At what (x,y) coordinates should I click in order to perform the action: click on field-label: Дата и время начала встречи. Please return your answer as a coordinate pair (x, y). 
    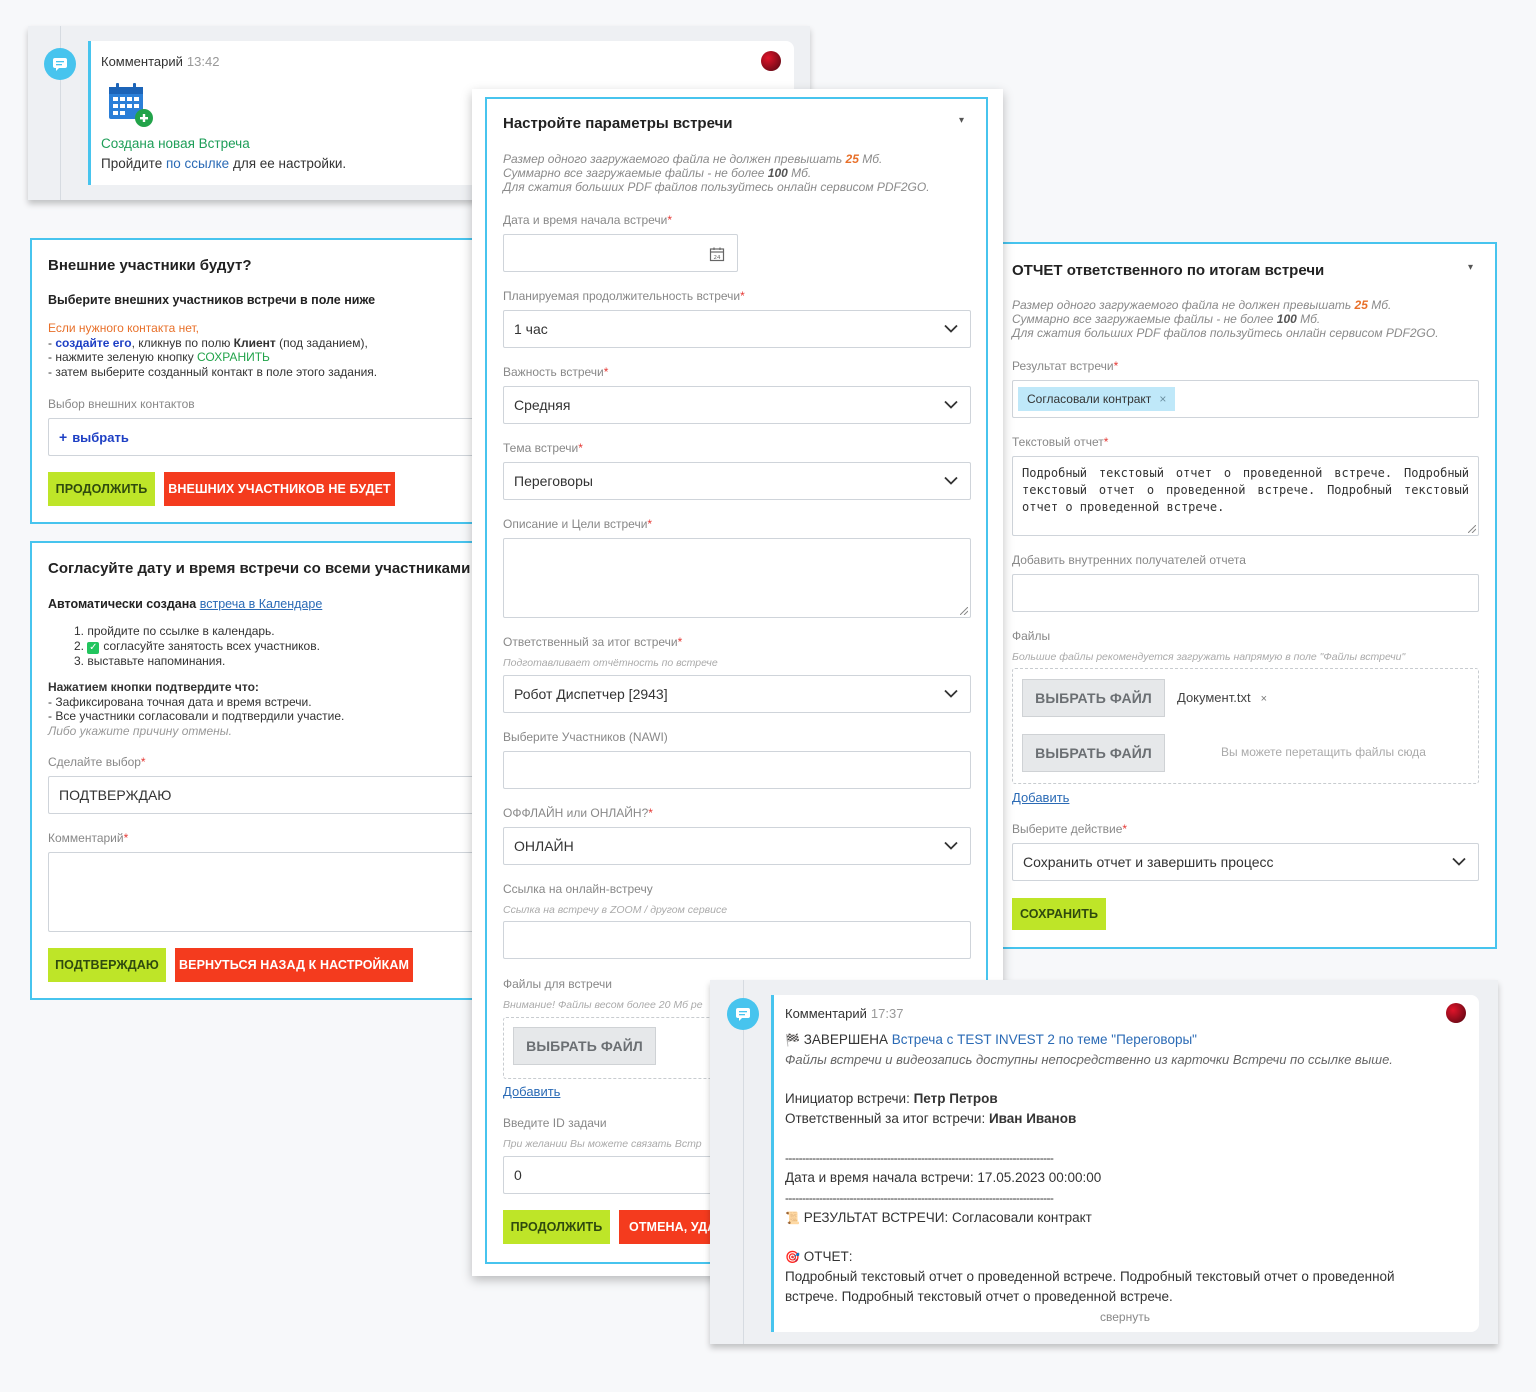
    Looking at the image, I should click on (585, 220).